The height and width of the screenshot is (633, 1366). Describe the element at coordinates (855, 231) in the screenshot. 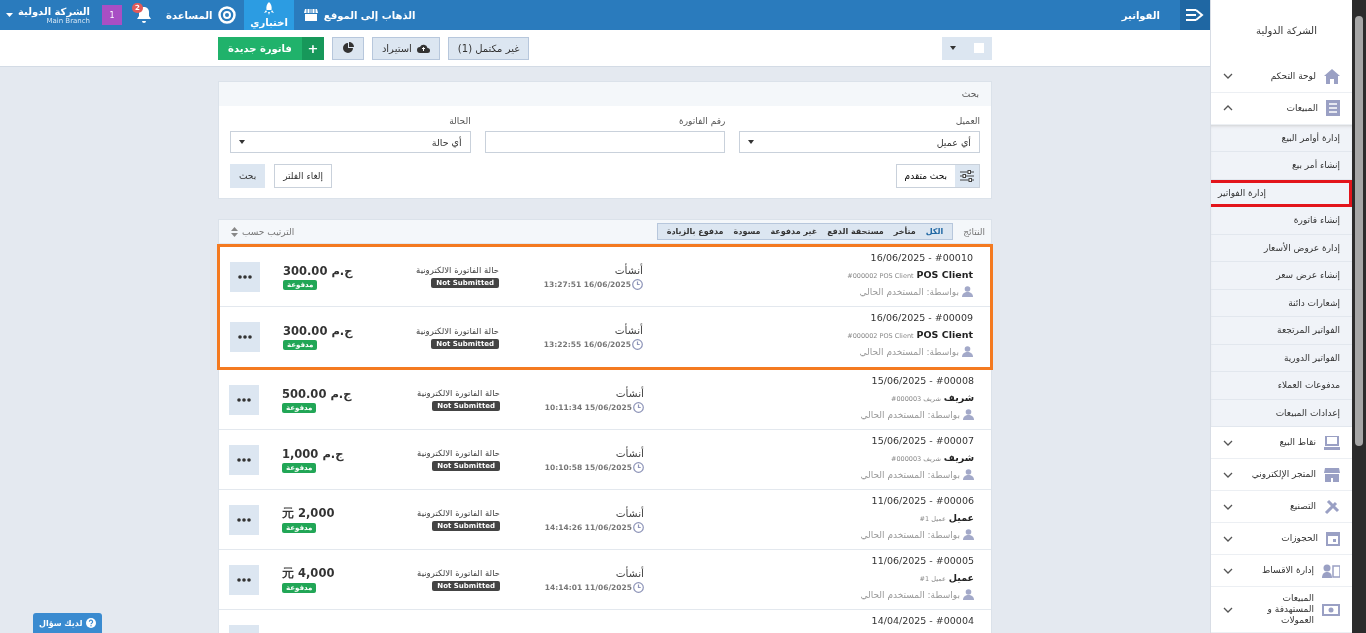

I see `filter-tab: مستحقة الدفع` at that location.